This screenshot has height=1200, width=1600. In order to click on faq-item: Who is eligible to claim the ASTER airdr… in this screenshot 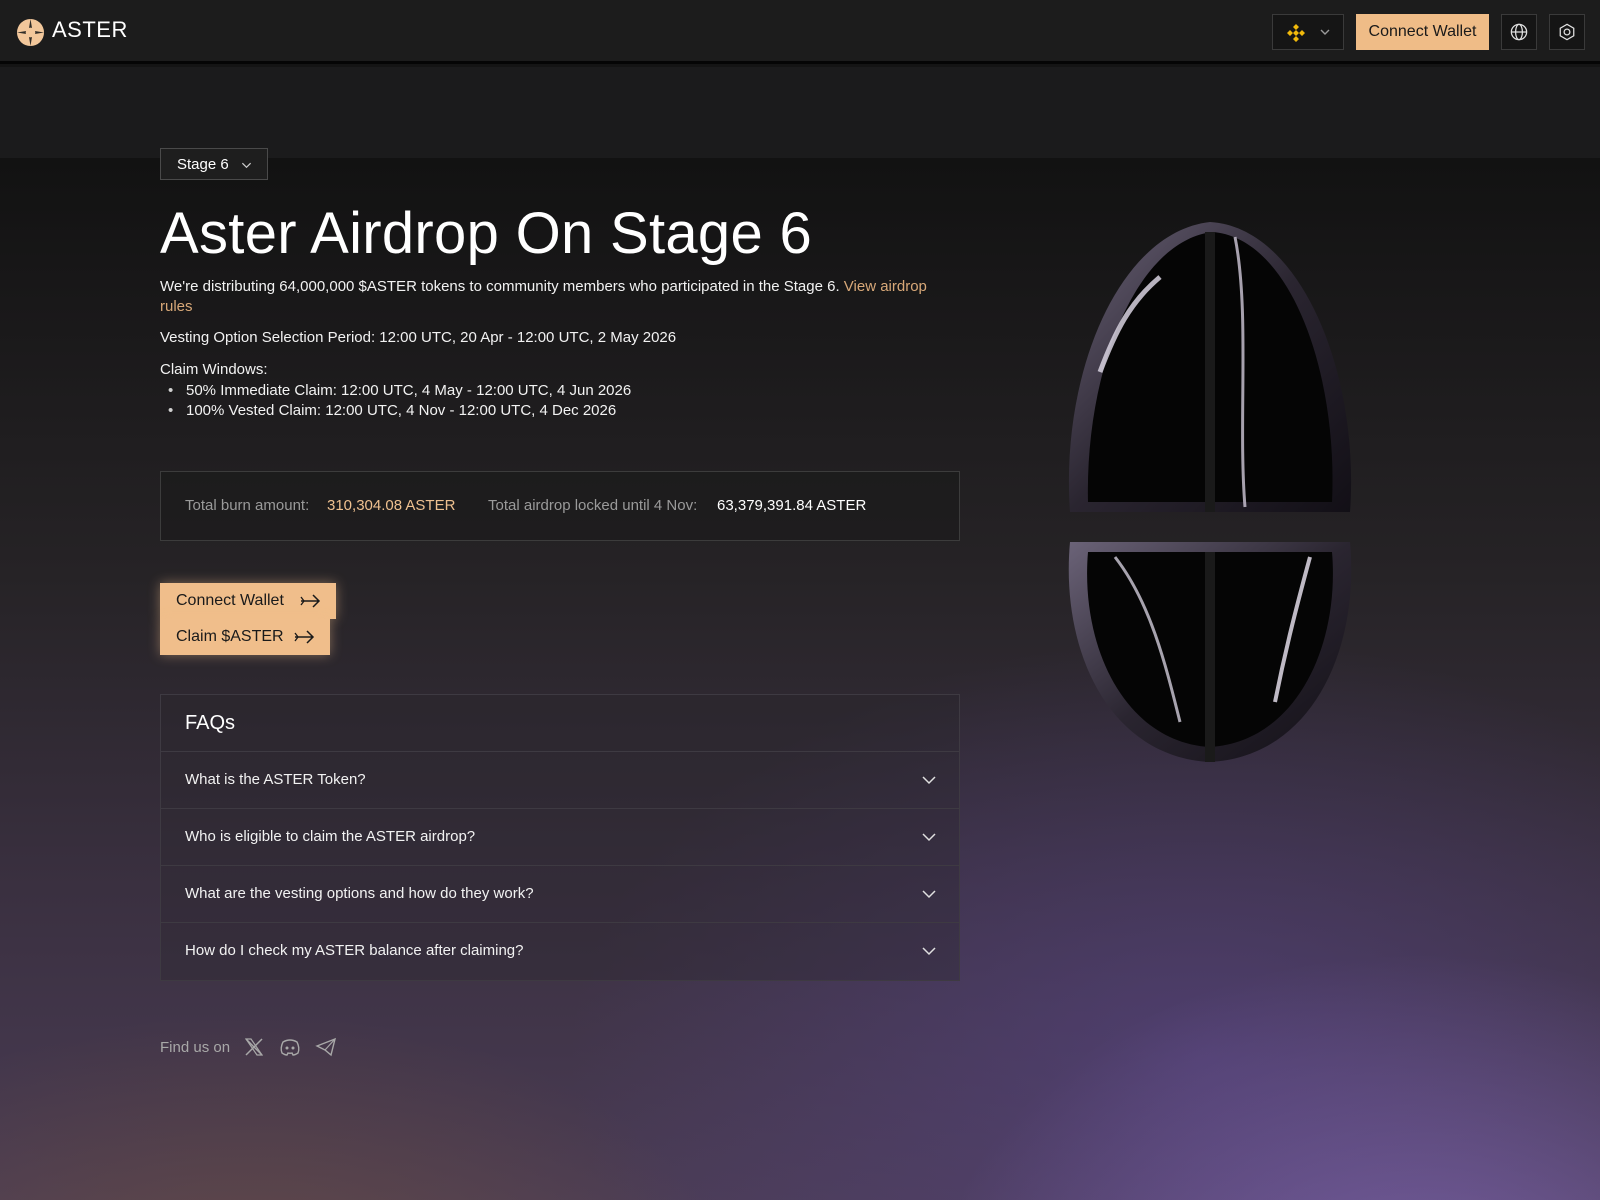, I will do `click(560, 837)`.